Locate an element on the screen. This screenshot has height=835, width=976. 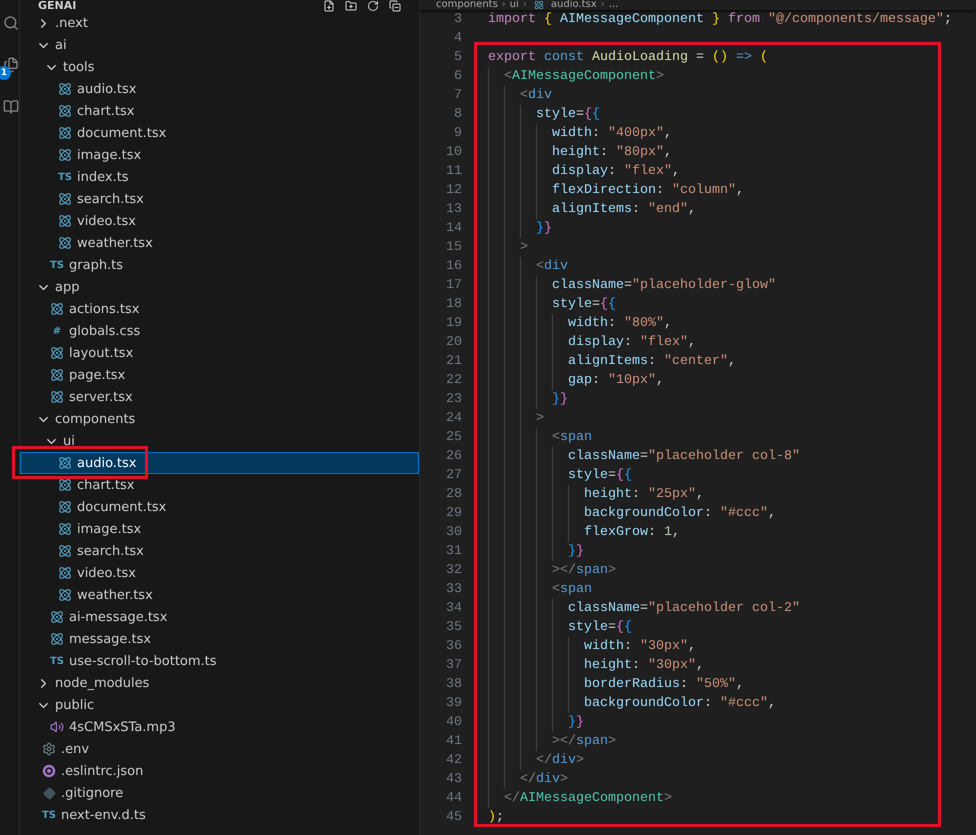
line-number: 19 is located at coordinates (453, 323).